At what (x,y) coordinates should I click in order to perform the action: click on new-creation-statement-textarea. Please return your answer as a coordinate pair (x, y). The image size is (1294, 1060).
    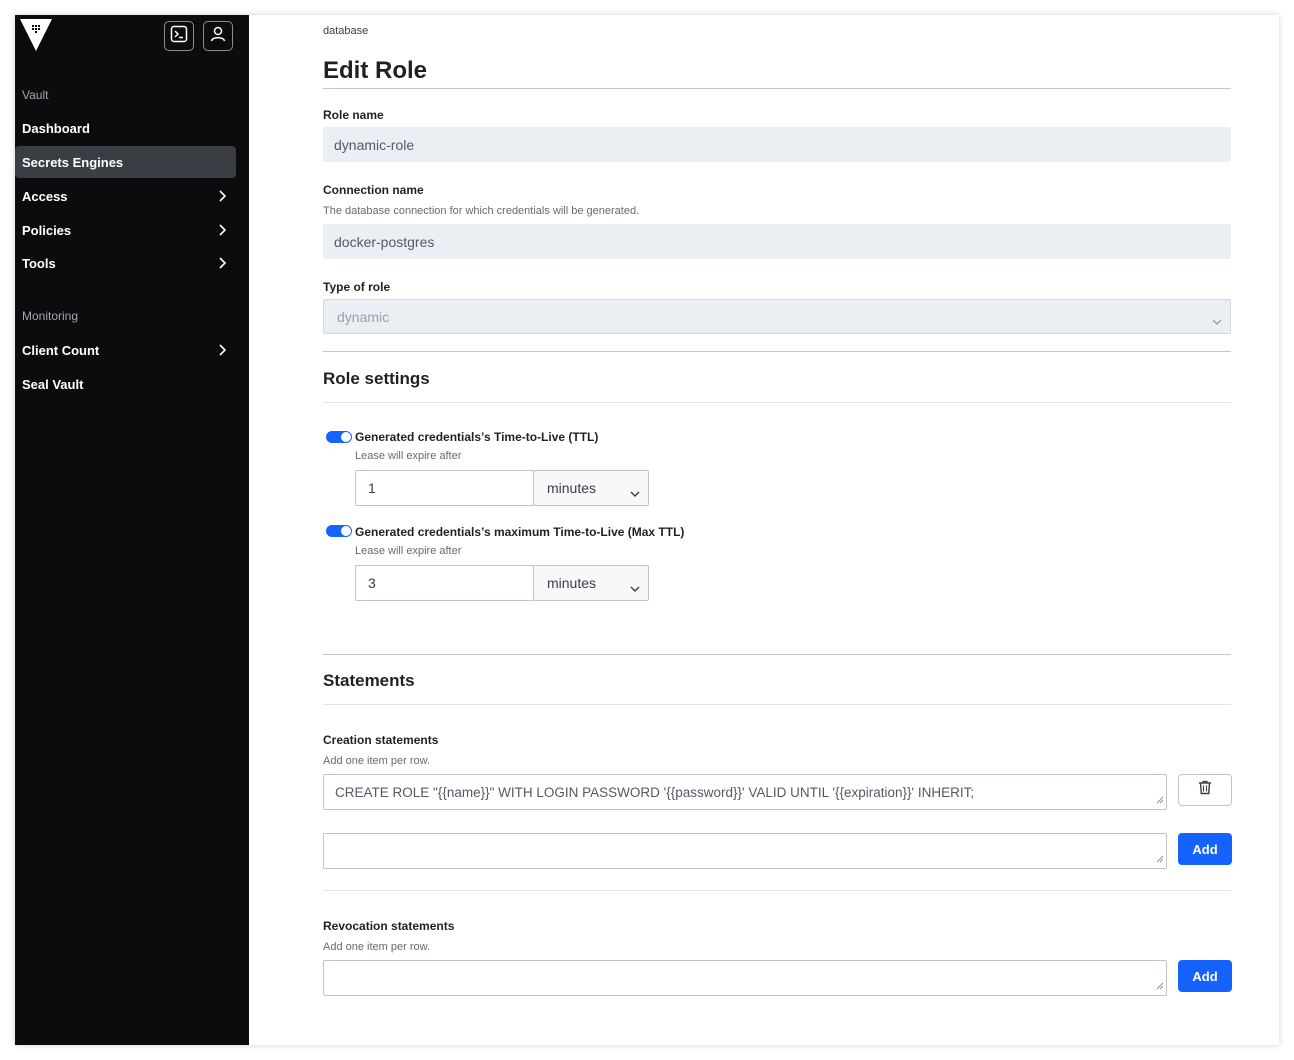
    Looking at the image, I should click on (745, 851).